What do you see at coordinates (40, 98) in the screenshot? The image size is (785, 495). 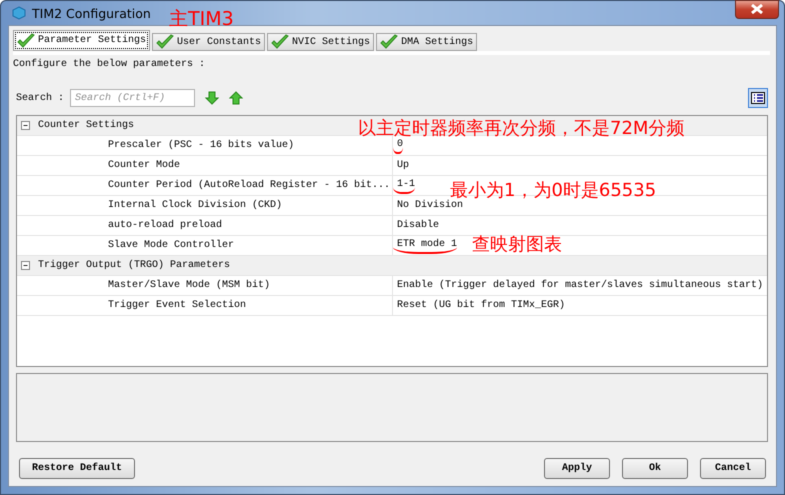 I see `search-label: Search :` at bounding box center [40, 98].